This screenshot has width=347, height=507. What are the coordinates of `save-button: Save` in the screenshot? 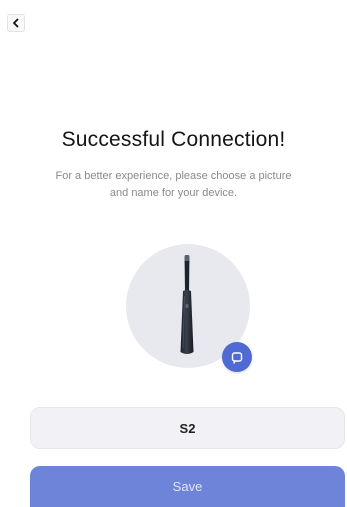 It's located at (187, 486).